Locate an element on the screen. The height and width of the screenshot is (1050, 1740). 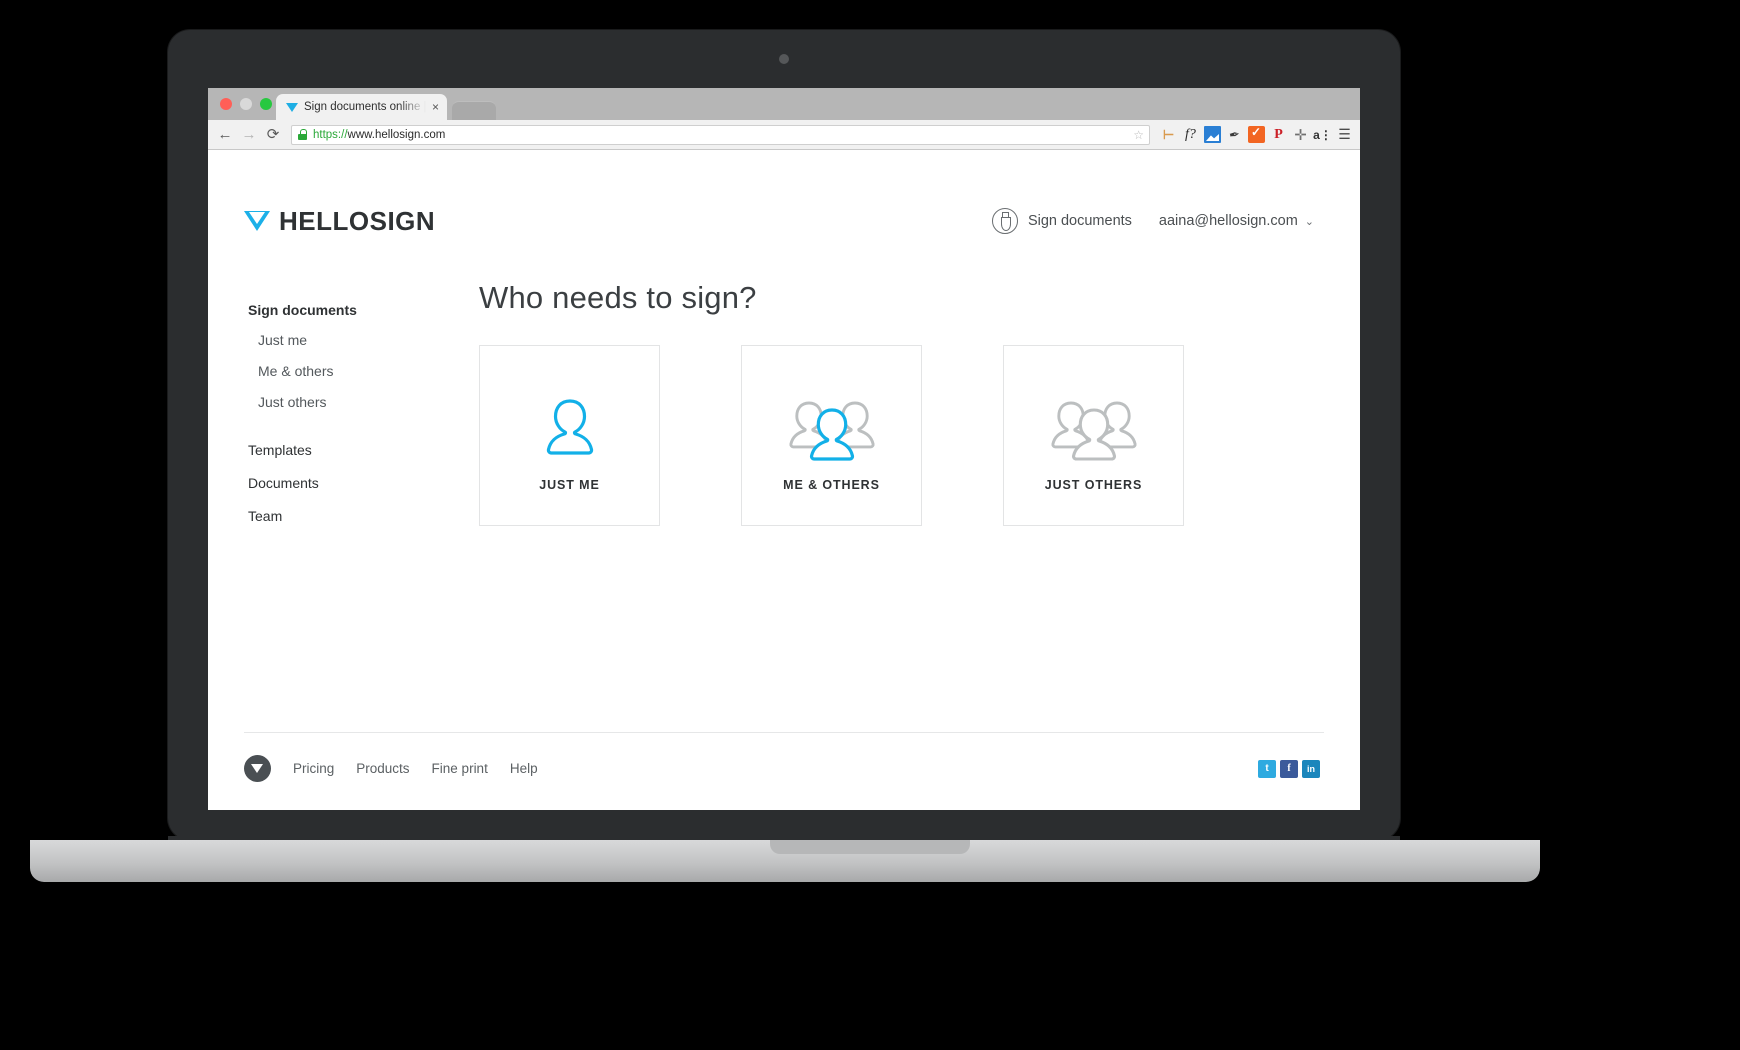
hellosign-logo: HELLOSIGN is located at coordinates (339, 221).